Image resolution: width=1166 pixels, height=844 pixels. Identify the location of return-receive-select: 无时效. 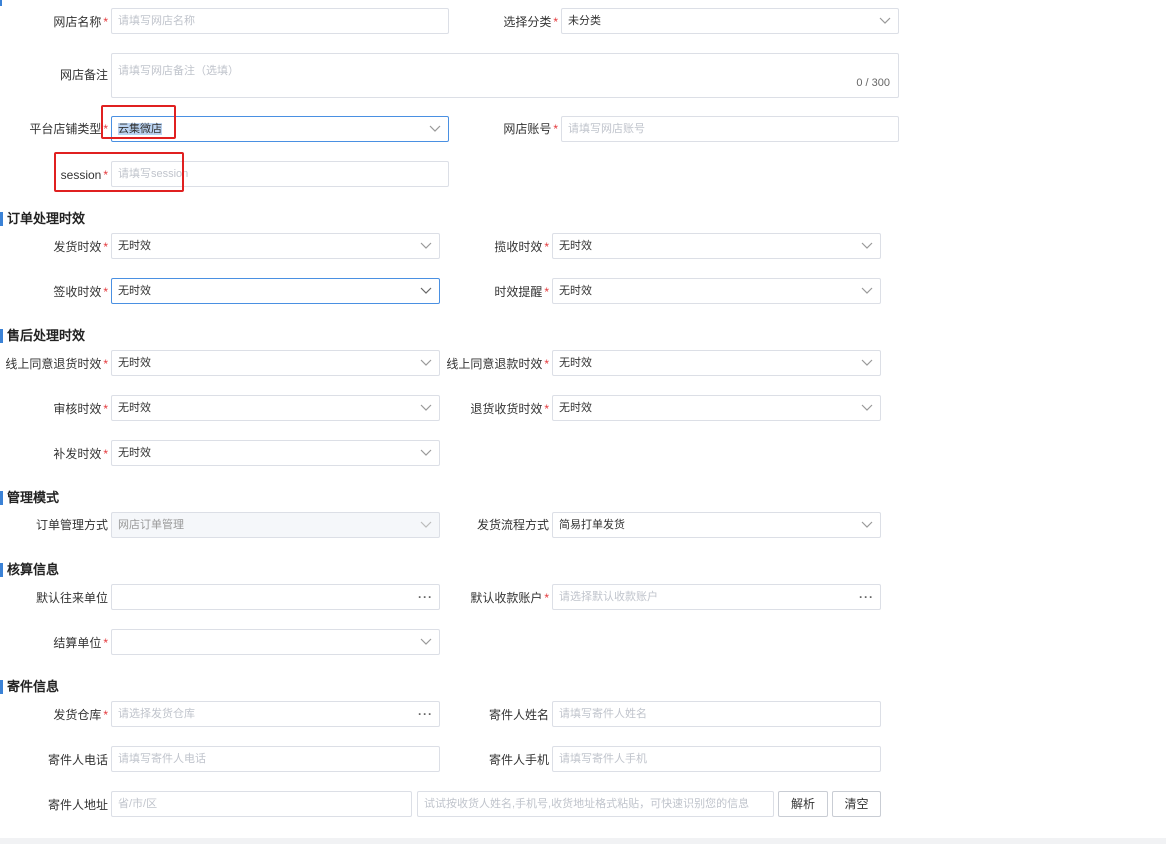
(716, 408).